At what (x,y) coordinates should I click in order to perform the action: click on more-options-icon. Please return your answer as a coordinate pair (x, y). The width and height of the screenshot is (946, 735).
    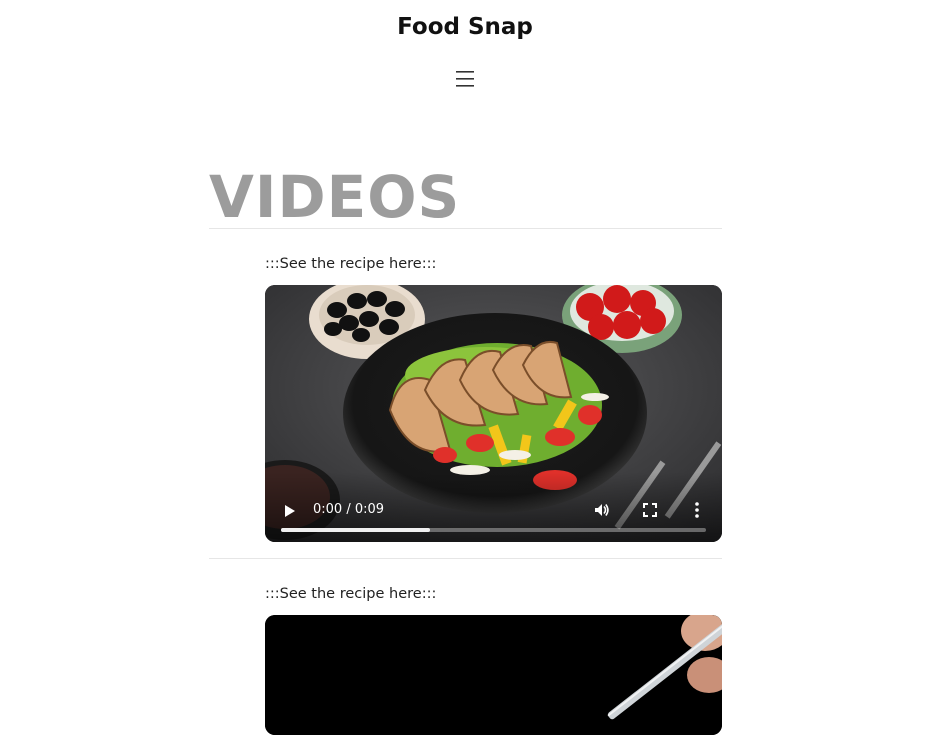
    Looking at the image, I should click on (697, 510).